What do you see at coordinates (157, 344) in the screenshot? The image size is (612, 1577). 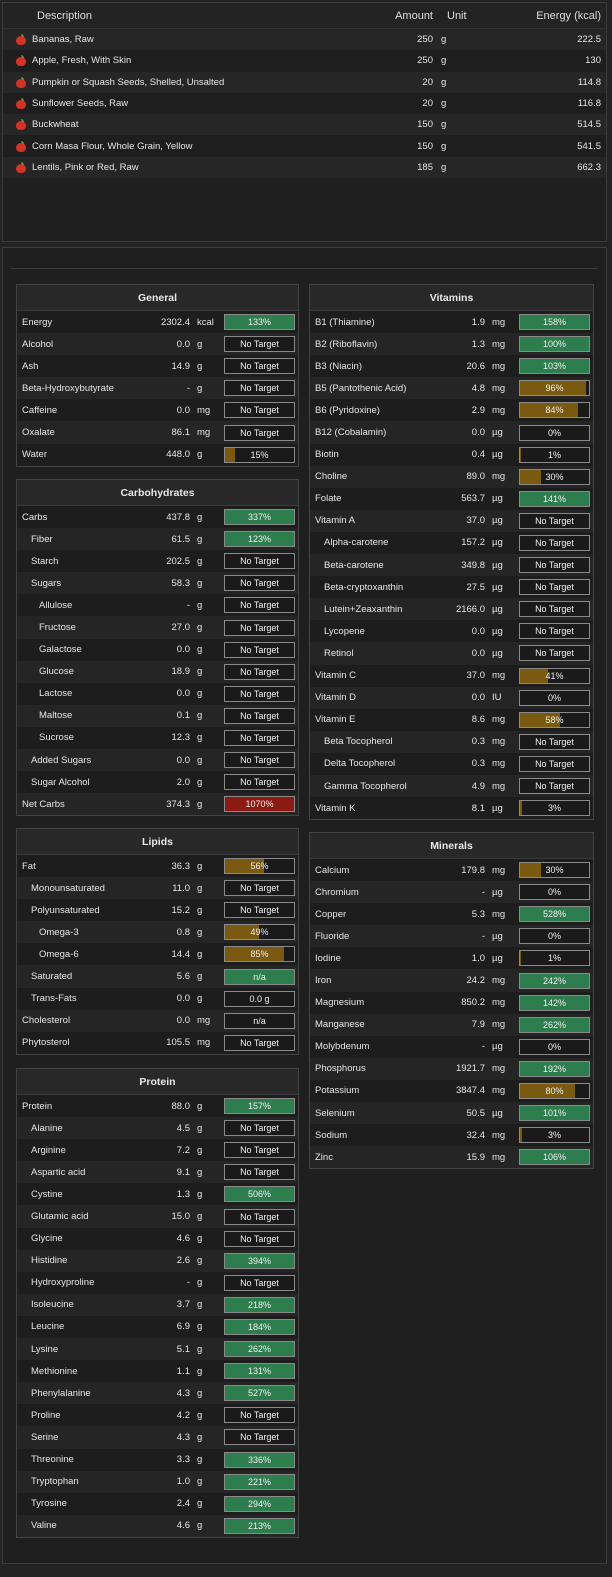 I see `nutrient-row: Alcohol 0.0 g No Target` at bounding box center [157, 344].